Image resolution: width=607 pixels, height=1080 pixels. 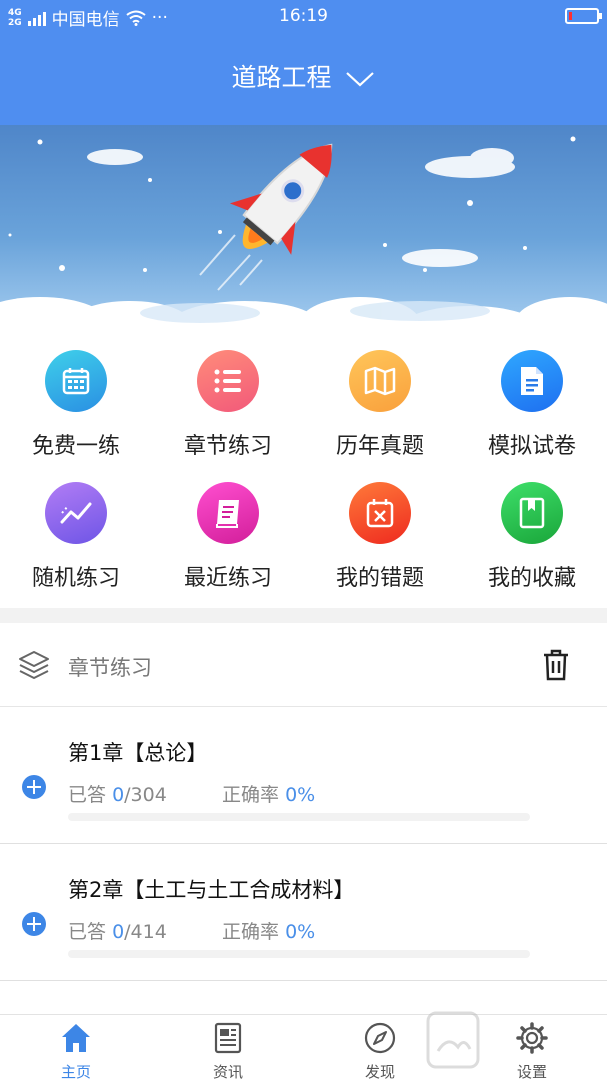 I want to click on section-title: 章节练习, so click(x=110, y=668).